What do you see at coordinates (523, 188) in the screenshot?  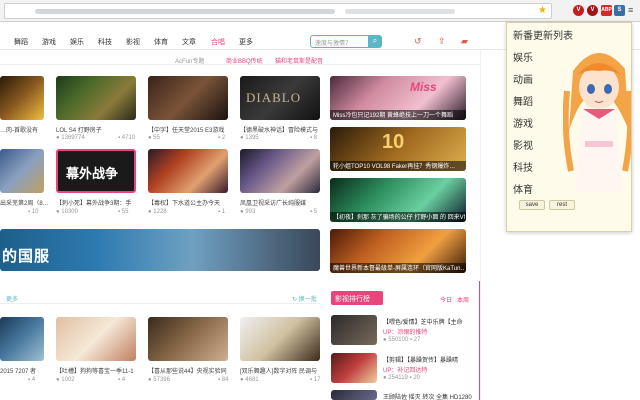 I see `popup-item-sport: 体育` at bounding box center [523, 188].